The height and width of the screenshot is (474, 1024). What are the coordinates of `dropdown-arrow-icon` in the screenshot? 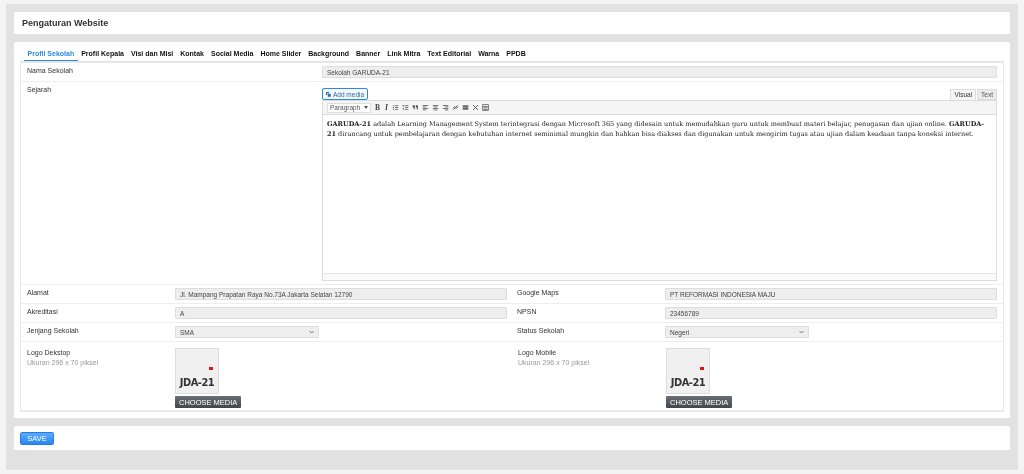 It's located at (366, 107).